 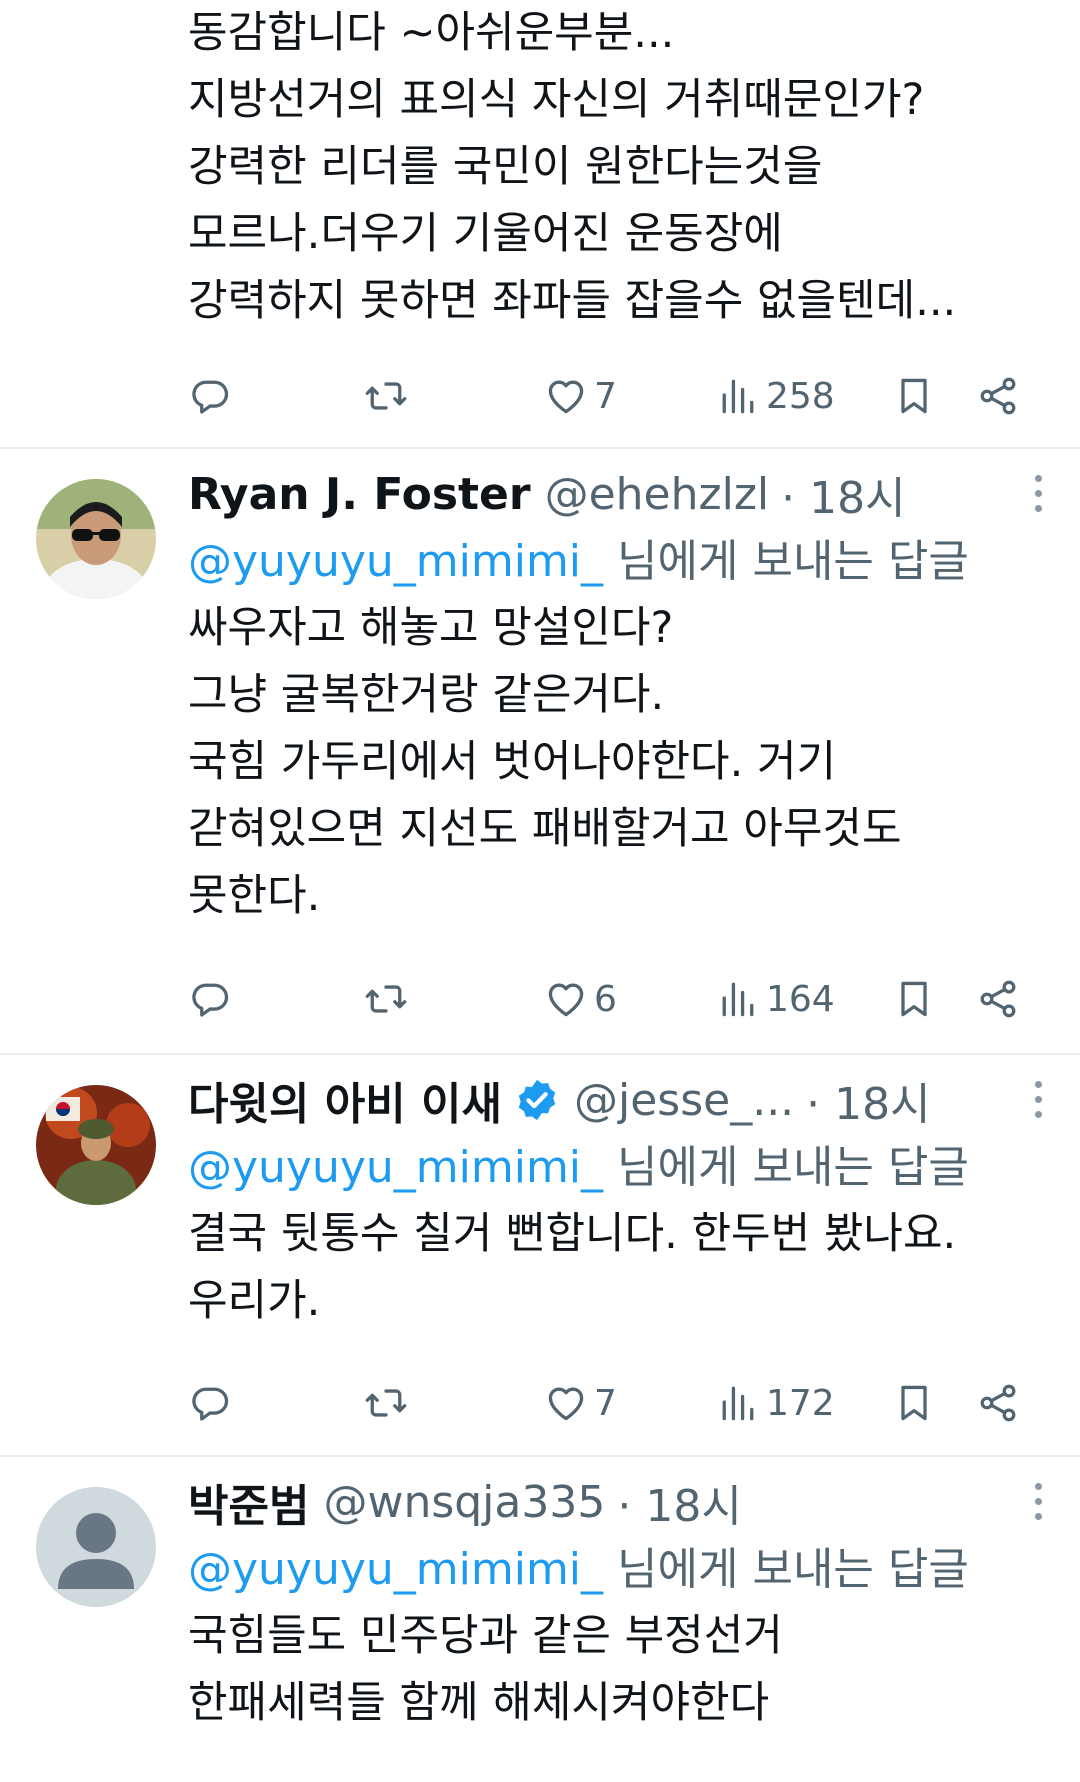 I want to click on view-count: 164, so click(x=800, y=999).